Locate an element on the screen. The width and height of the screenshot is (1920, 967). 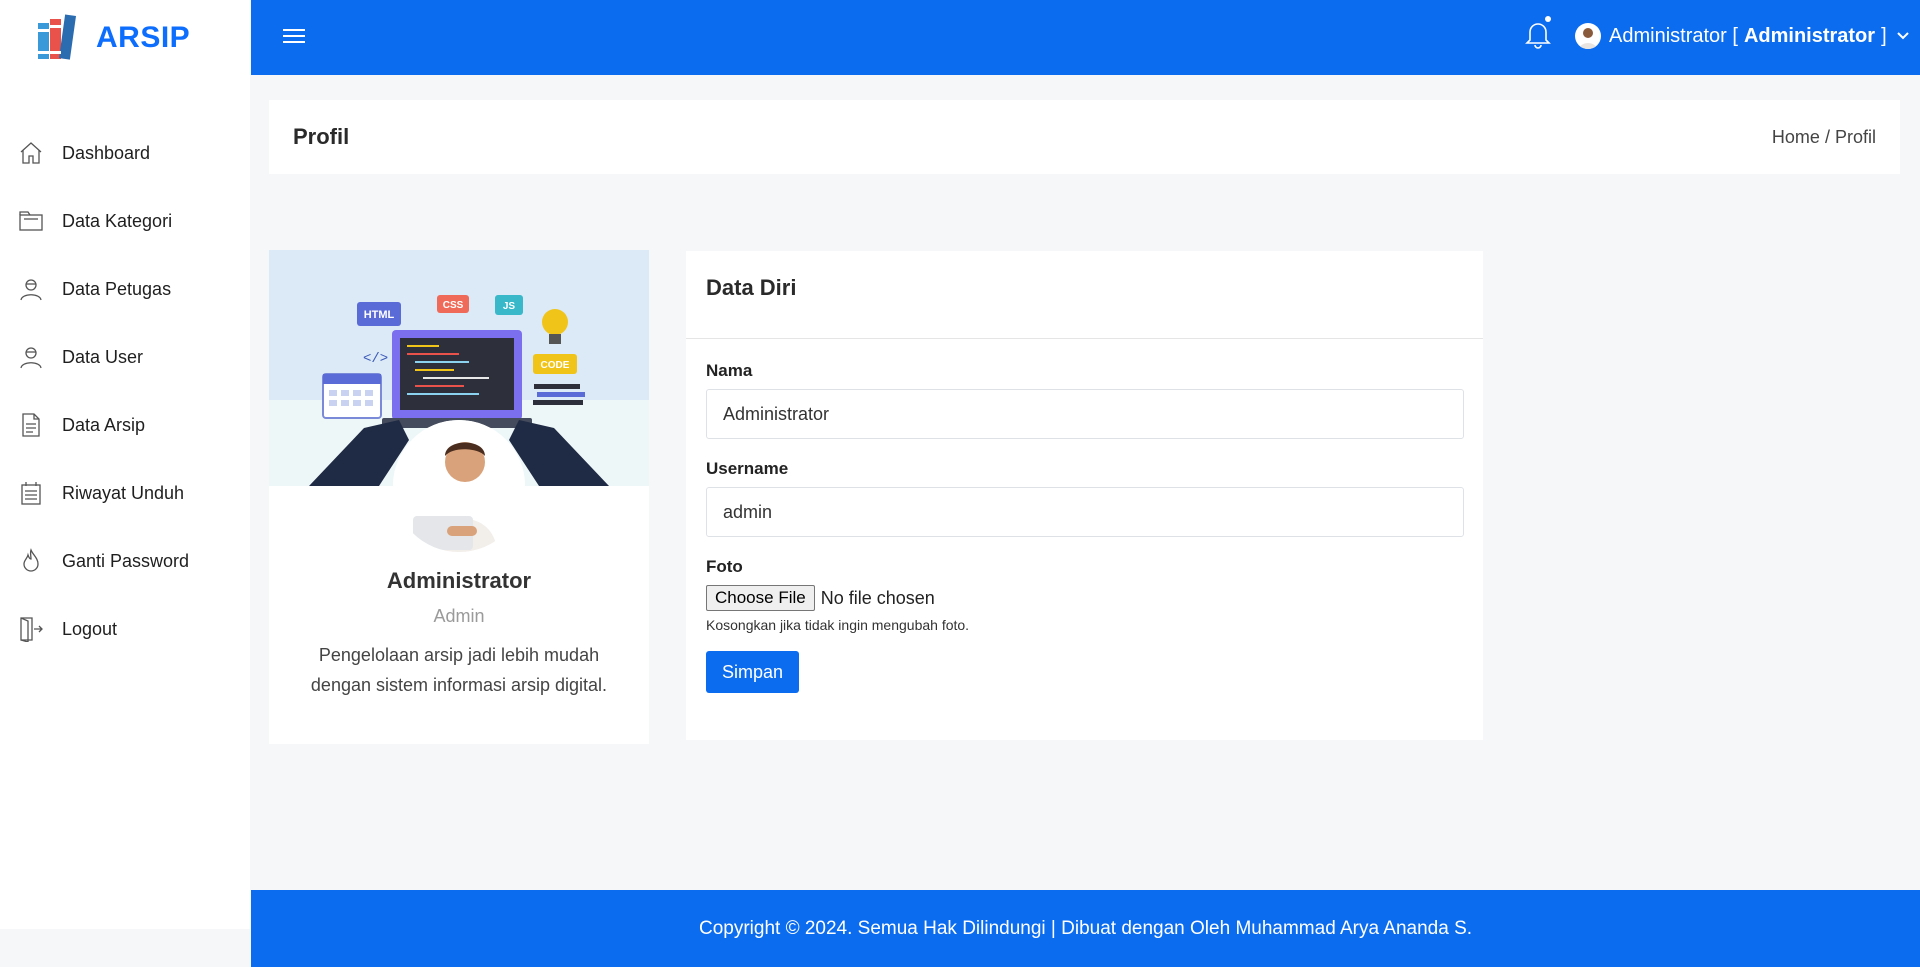
chevron-down-icon is located at coordinates (1902, 36).